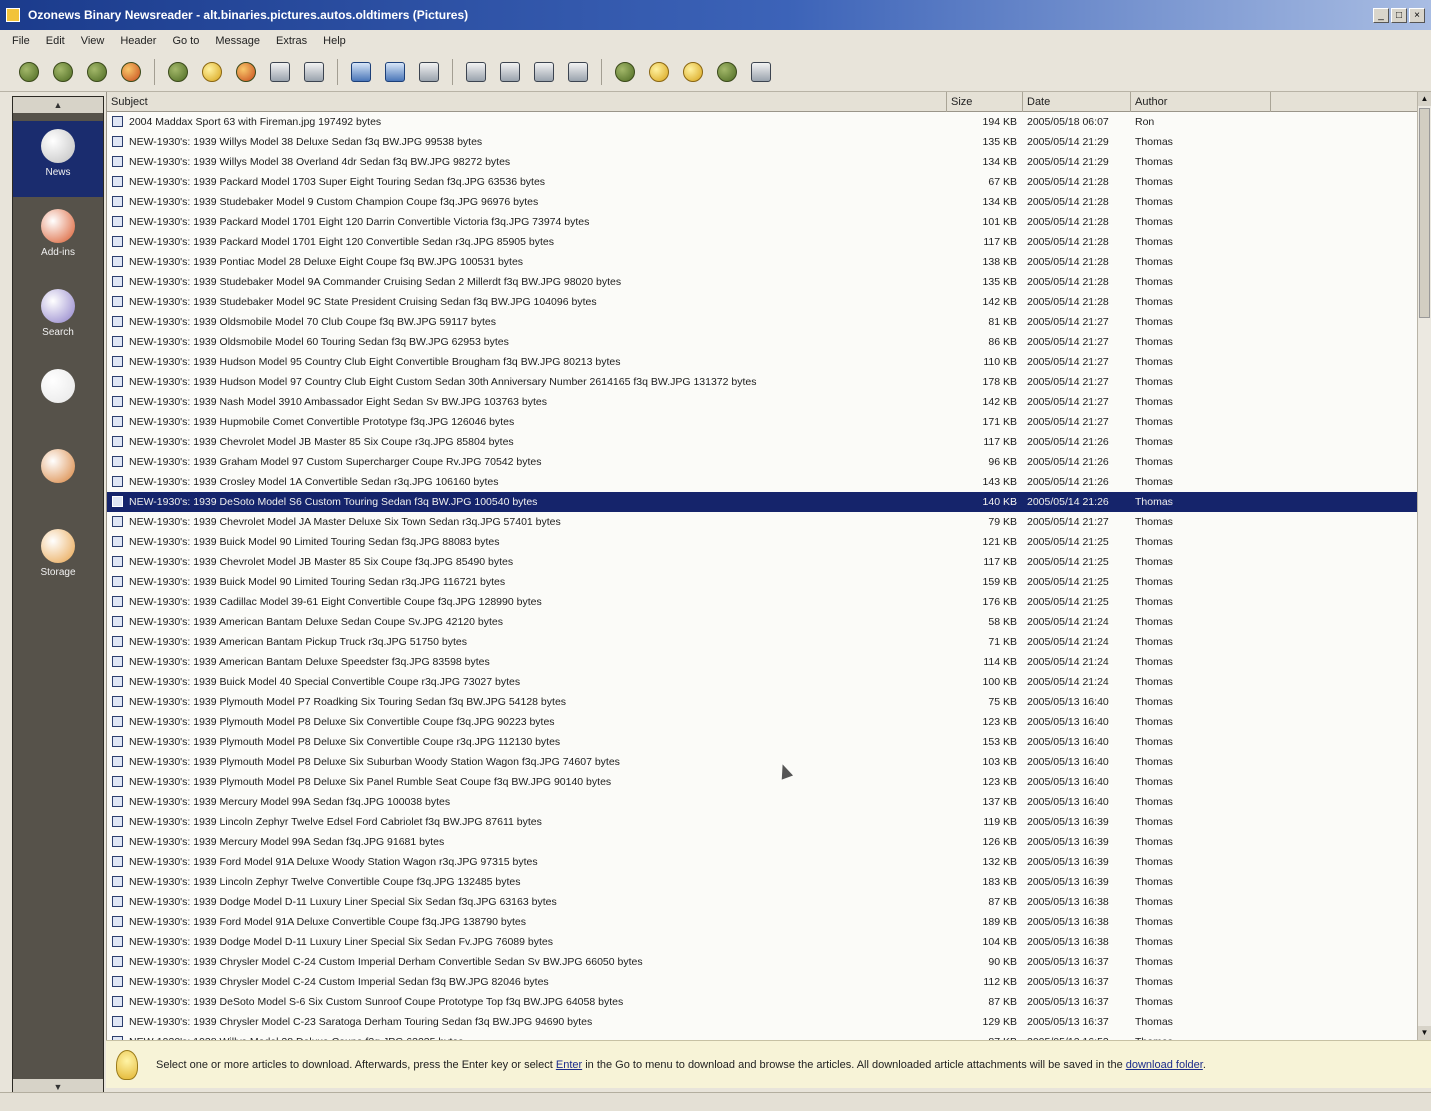  I want to click on view-button, so click(361, 72).